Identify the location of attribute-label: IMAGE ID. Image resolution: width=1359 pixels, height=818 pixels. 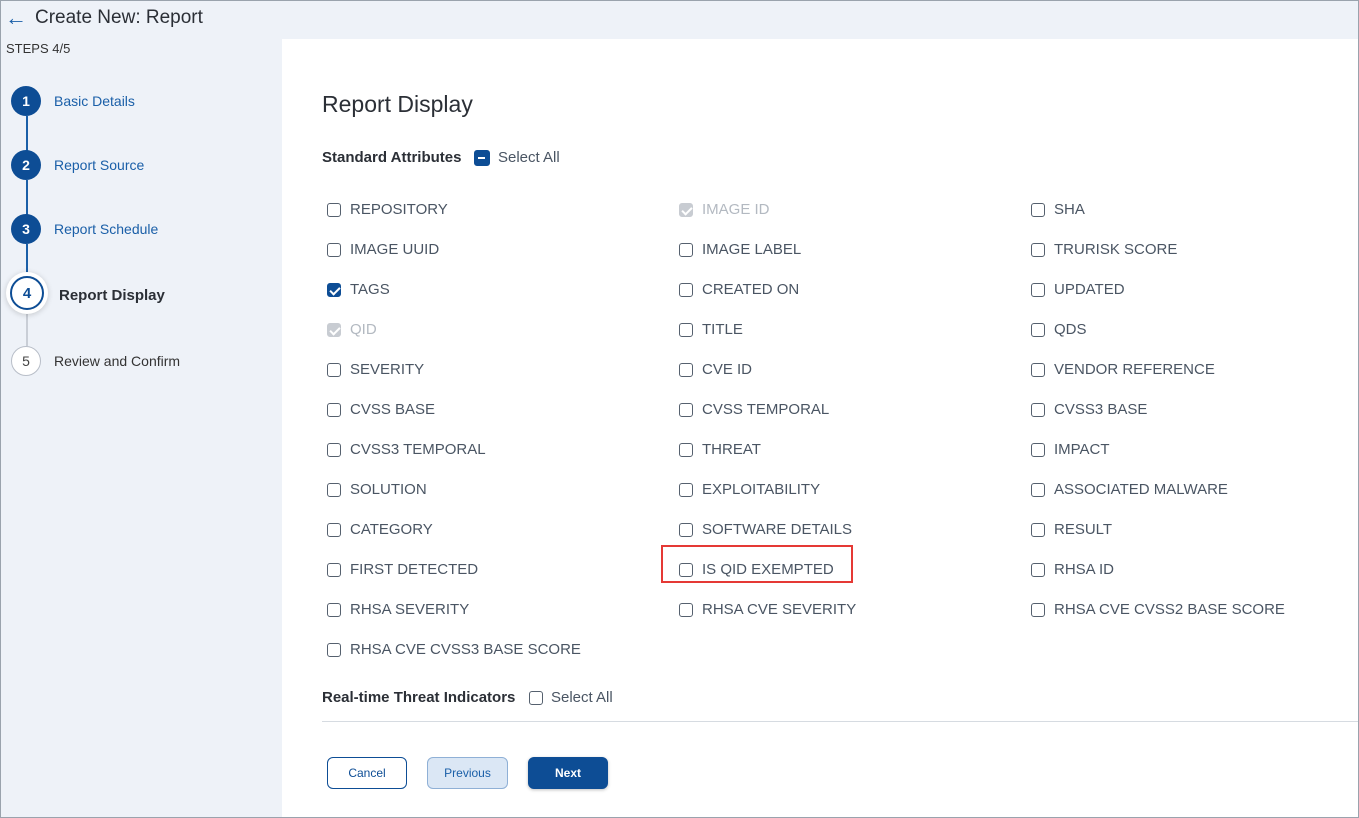
(736, 209).